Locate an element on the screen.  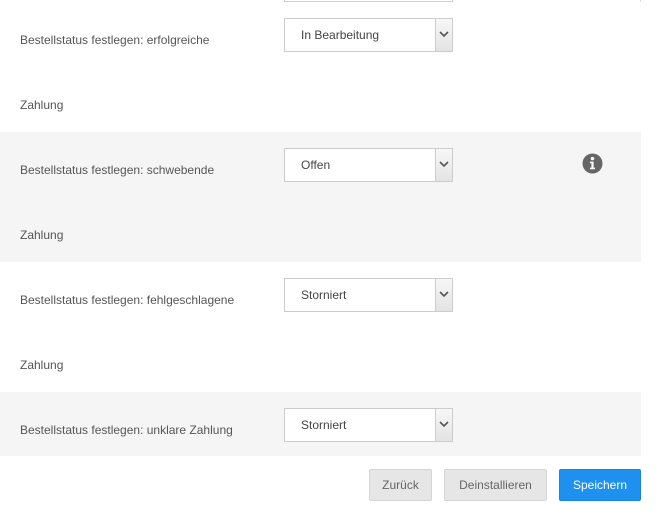
order-status-select-failed: Storniert is located at coordinates (368, 295).